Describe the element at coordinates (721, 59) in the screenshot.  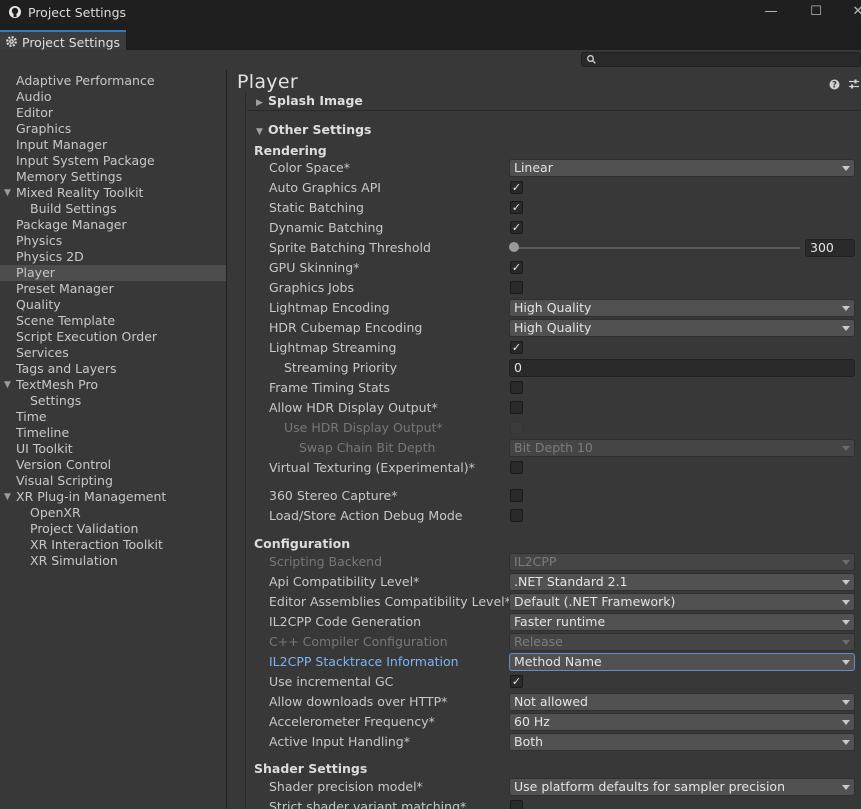
I see `search-input` at that location.